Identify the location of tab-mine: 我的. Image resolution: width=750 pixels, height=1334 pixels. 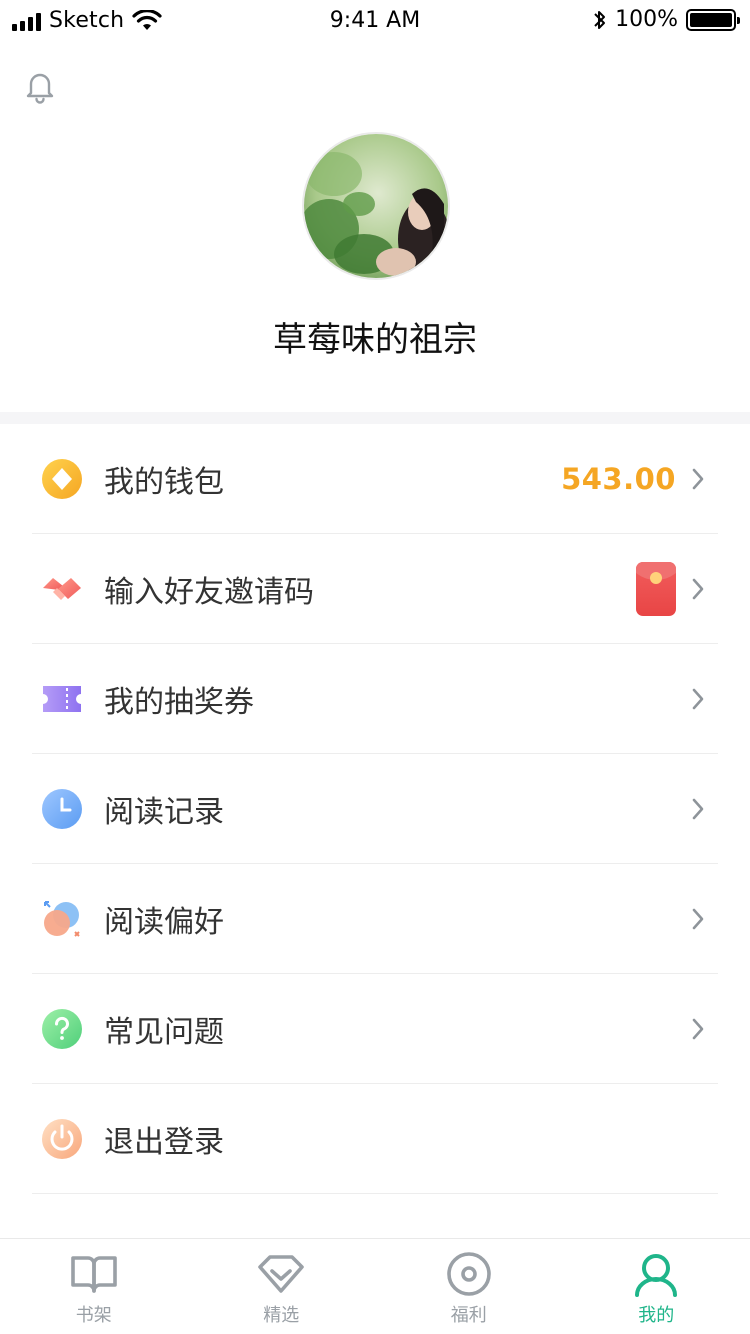
(656, 1286).